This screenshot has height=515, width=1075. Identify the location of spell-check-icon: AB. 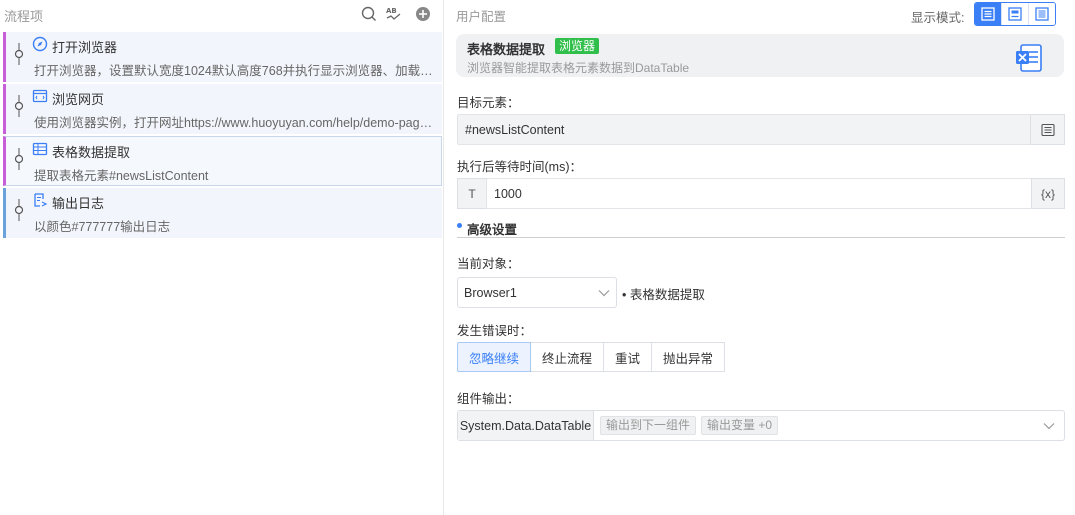
(394, 14).